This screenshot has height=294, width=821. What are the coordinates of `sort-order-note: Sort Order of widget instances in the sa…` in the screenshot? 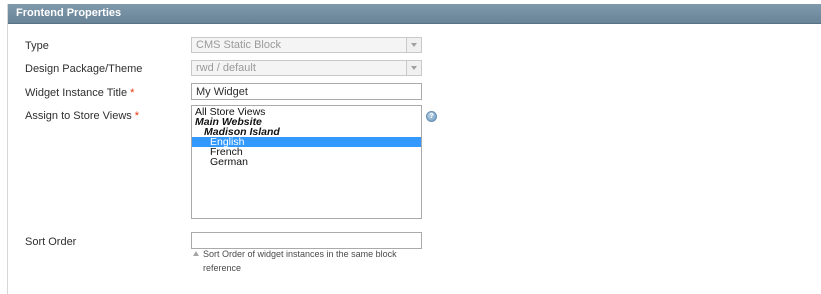 It's located at (308, 261).